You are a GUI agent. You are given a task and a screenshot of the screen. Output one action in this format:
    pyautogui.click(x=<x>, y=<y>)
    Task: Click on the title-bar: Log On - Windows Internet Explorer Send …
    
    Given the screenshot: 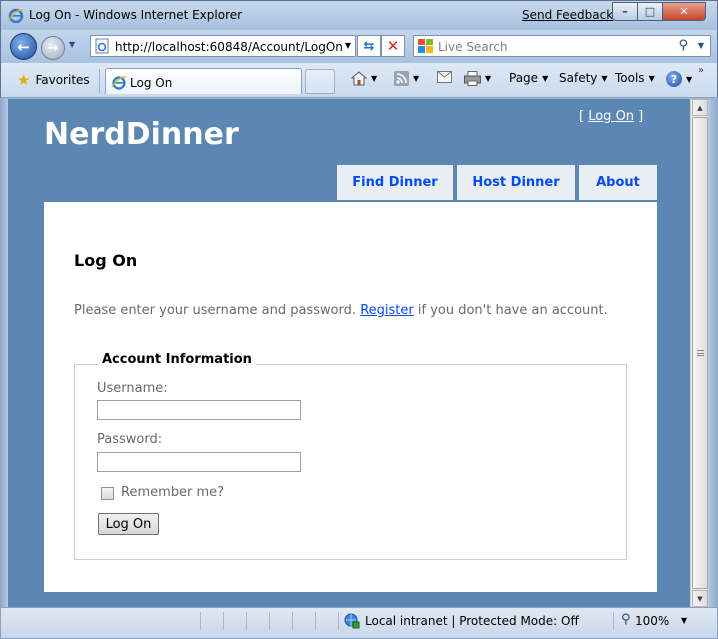 What is the action you would take?
    pyautogui.click(x=359, y=15)
    